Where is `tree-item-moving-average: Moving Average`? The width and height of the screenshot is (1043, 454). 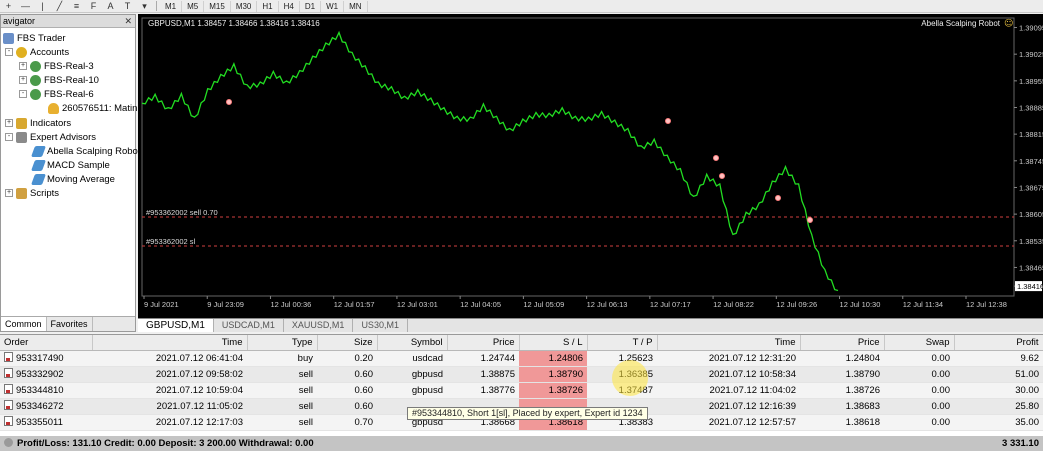 tree-item-moving-average: Moving Average is located at coordinates (72, 179).